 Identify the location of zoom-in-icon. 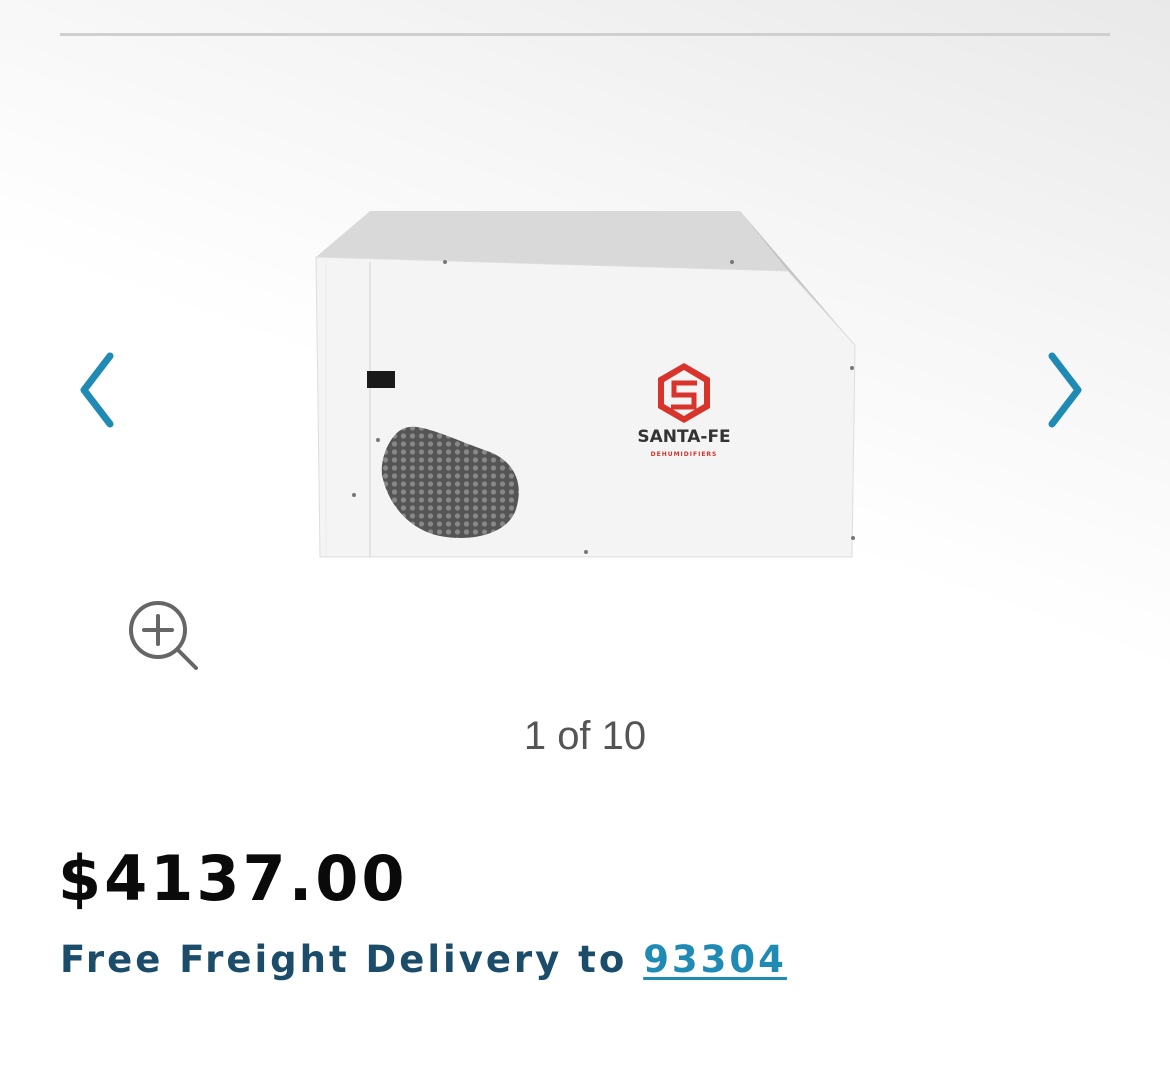
(163, 635).